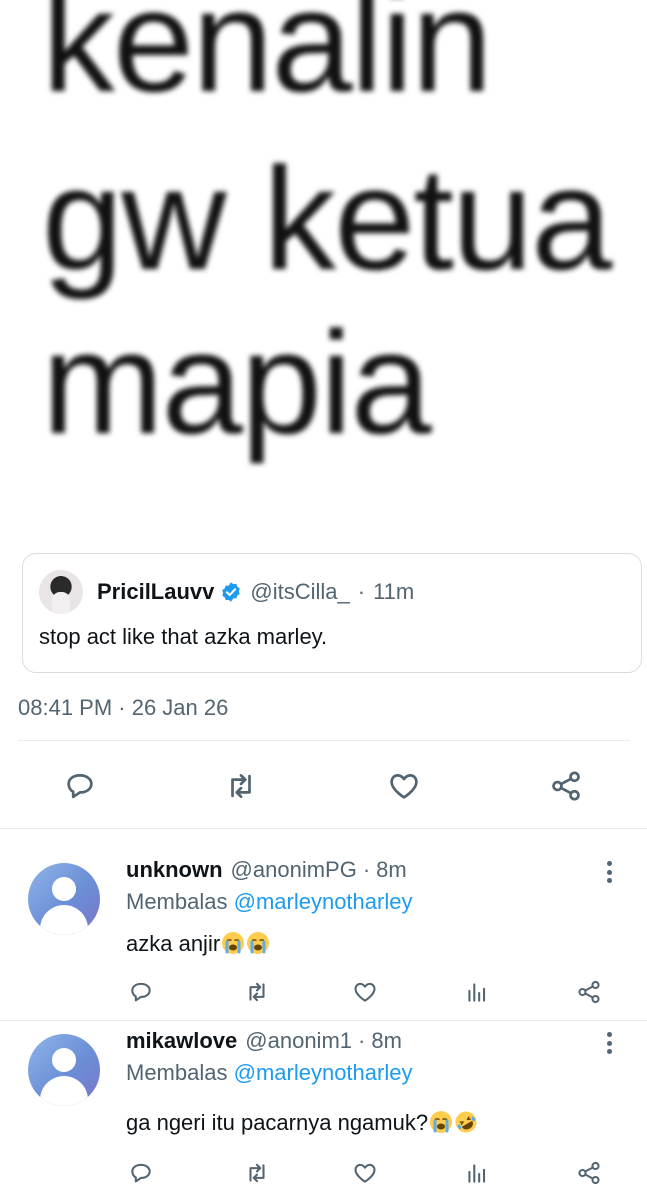  I want to click on quoted-tweet-header: PricilLauvv @itsCilla_ · 11m, so click(226, 592).